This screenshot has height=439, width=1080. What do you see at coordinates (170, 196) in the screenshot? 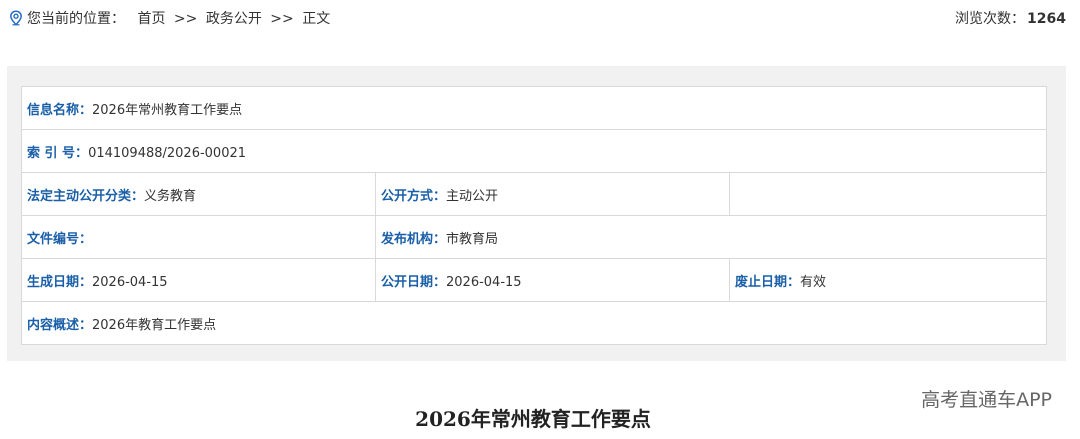
I see `info-category-value: 义务教育` at bounding box center [170, 196].